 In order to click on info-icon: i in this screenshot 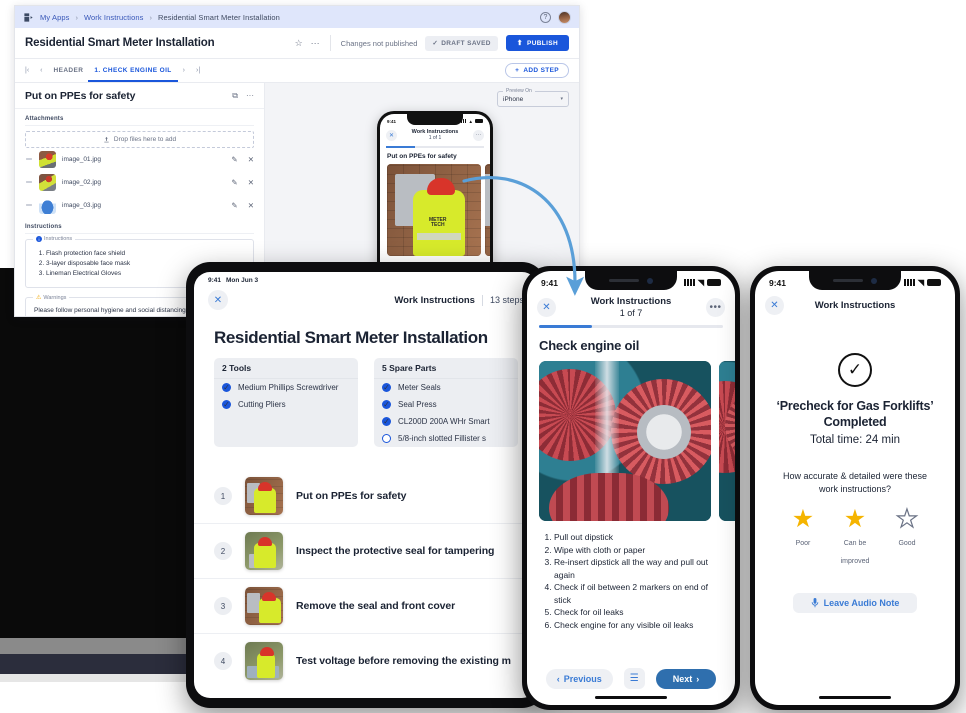, I will do `click(39, 239)`.